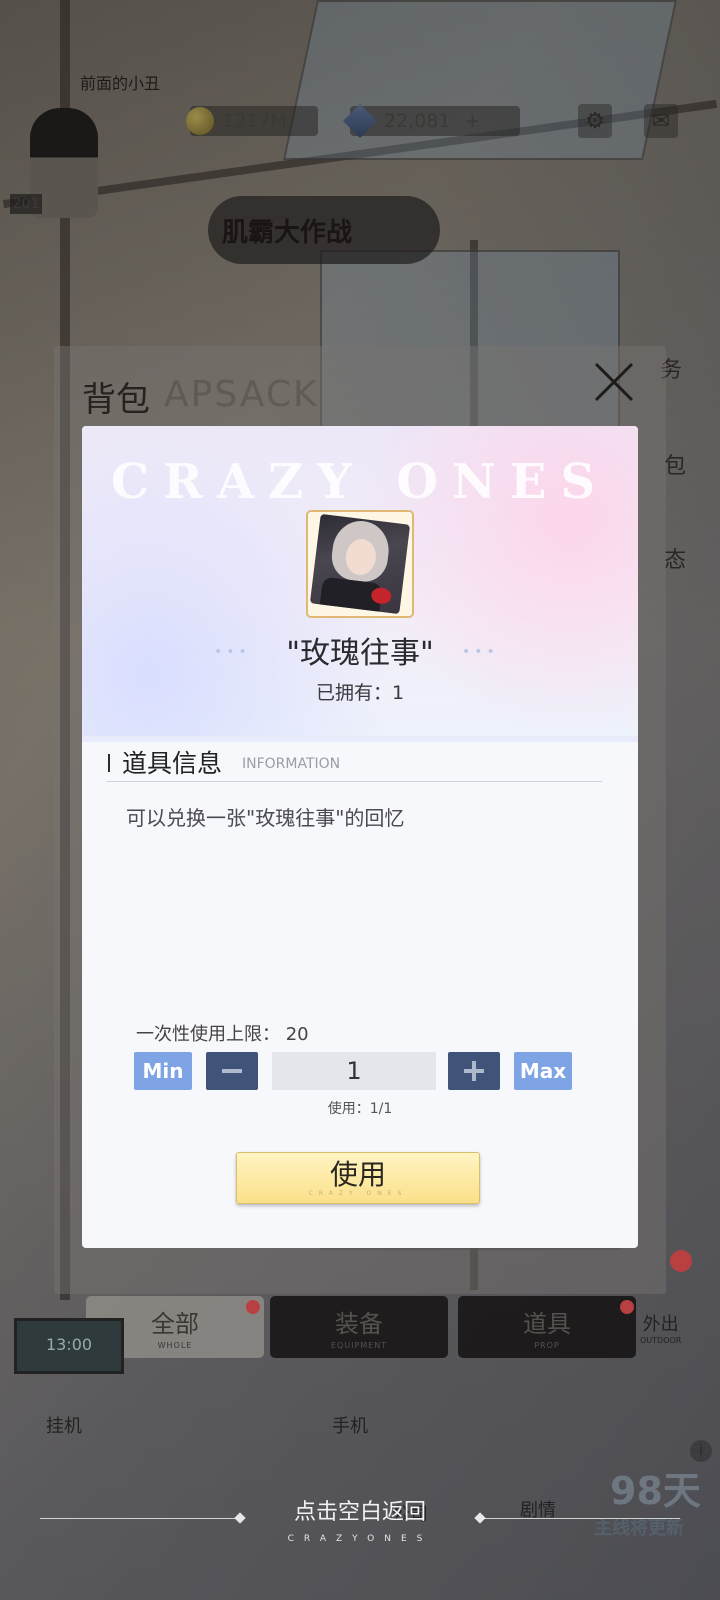  I want to click on use-button: 使用 CRAZY ONES, so click(358, 1178).